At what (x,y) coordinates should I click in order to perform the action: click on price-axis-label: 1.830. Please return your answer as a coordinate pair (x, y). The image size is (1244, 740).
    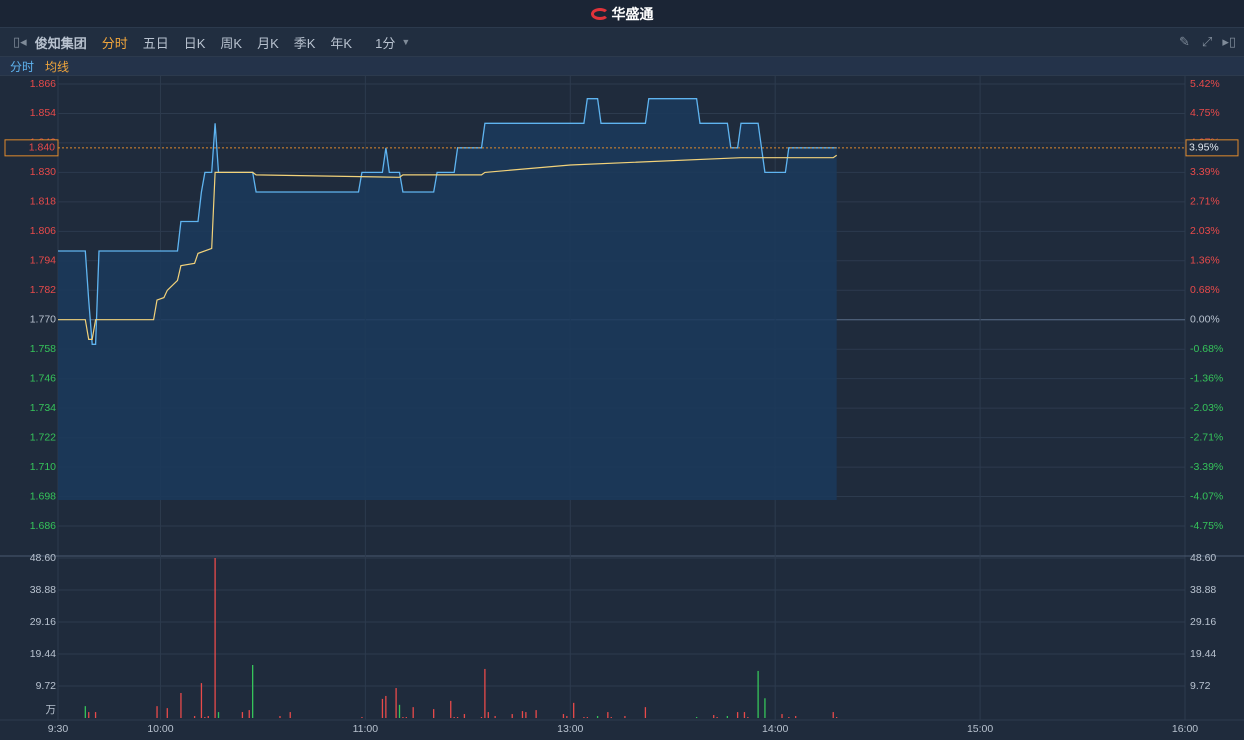
    Looking at the image, I should click on (43, 172).